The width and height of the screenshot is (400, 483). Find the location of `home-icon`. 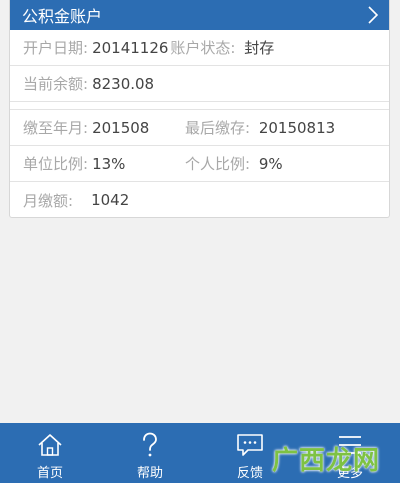

home-icon is located at coordinates (50, 445).